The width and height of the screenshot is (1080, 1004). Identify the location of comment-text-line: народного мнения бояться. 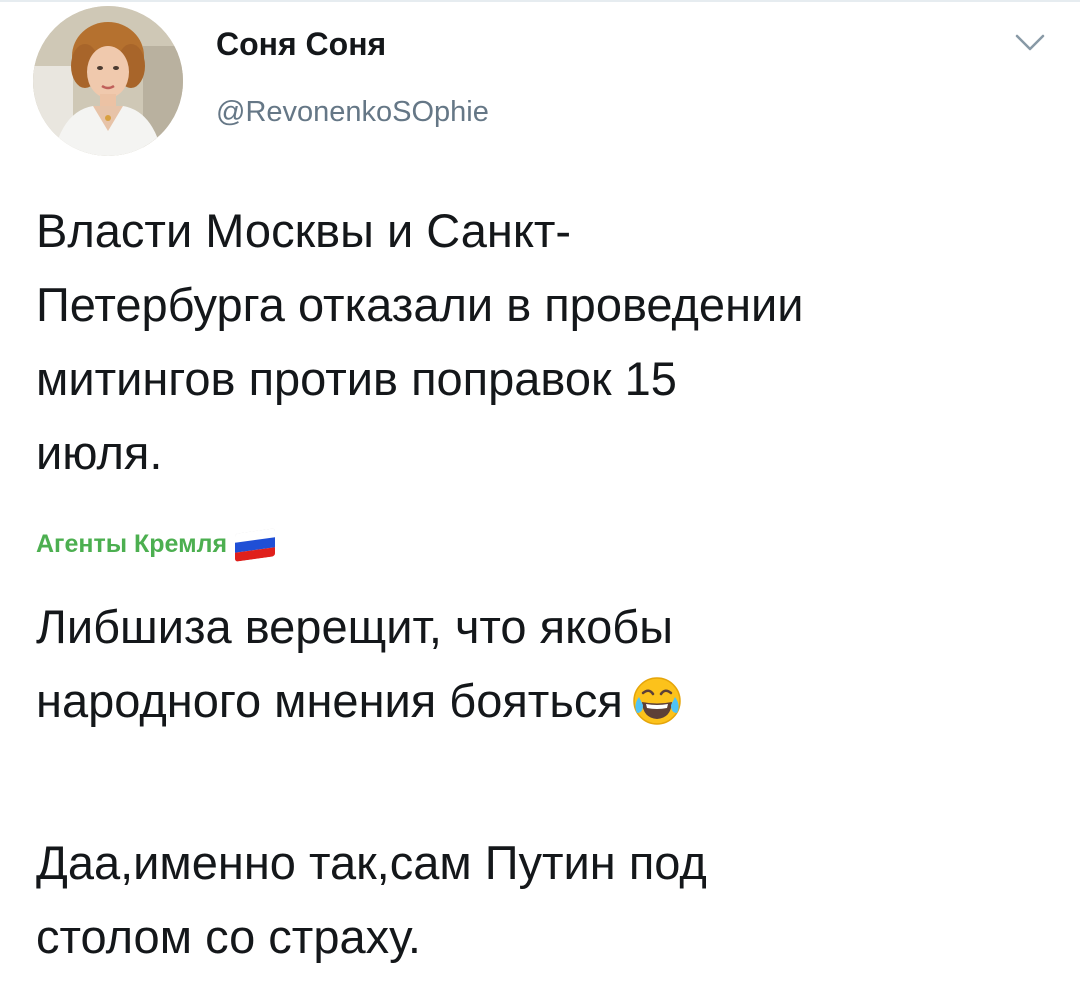
(359, 706).